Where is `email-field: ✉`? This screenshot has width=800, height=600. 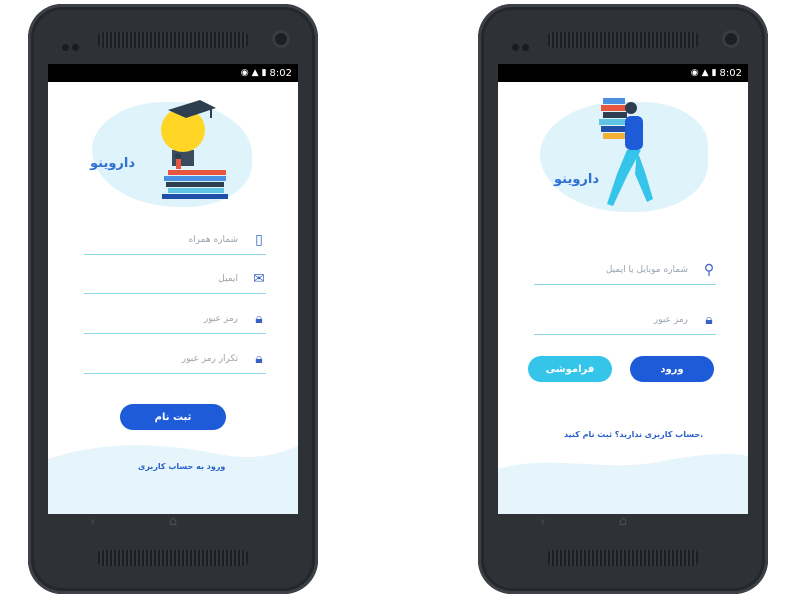
email-field: ✉ is located at coordinates (175, 282).